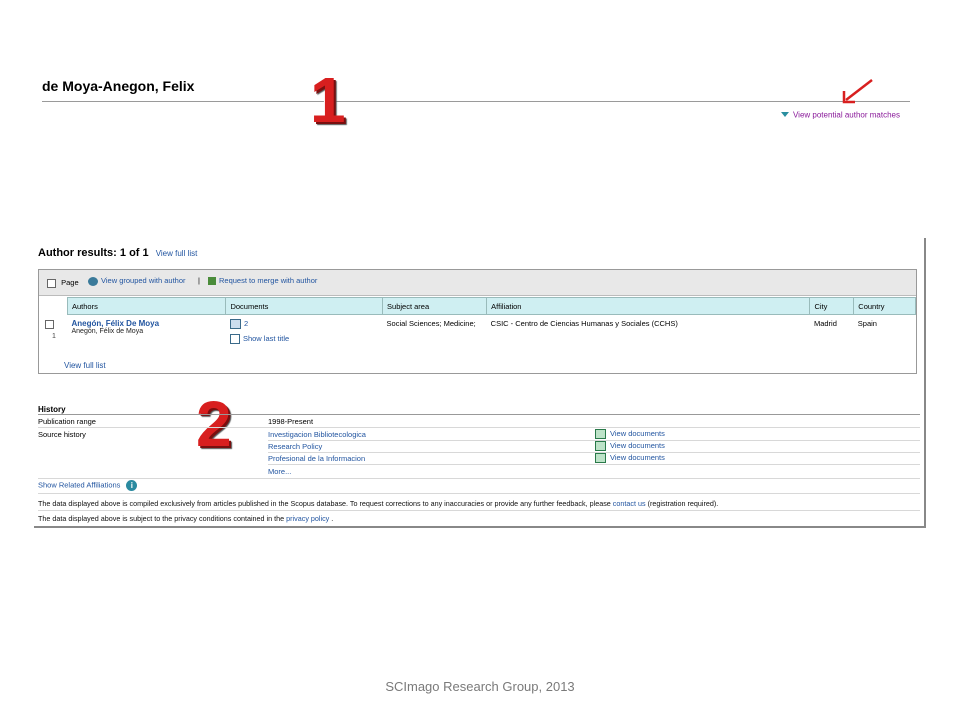 Image resolution: width=960 pixels, height=720 pixels. I want to click on callout-arrow-icon, so click(857, 91).